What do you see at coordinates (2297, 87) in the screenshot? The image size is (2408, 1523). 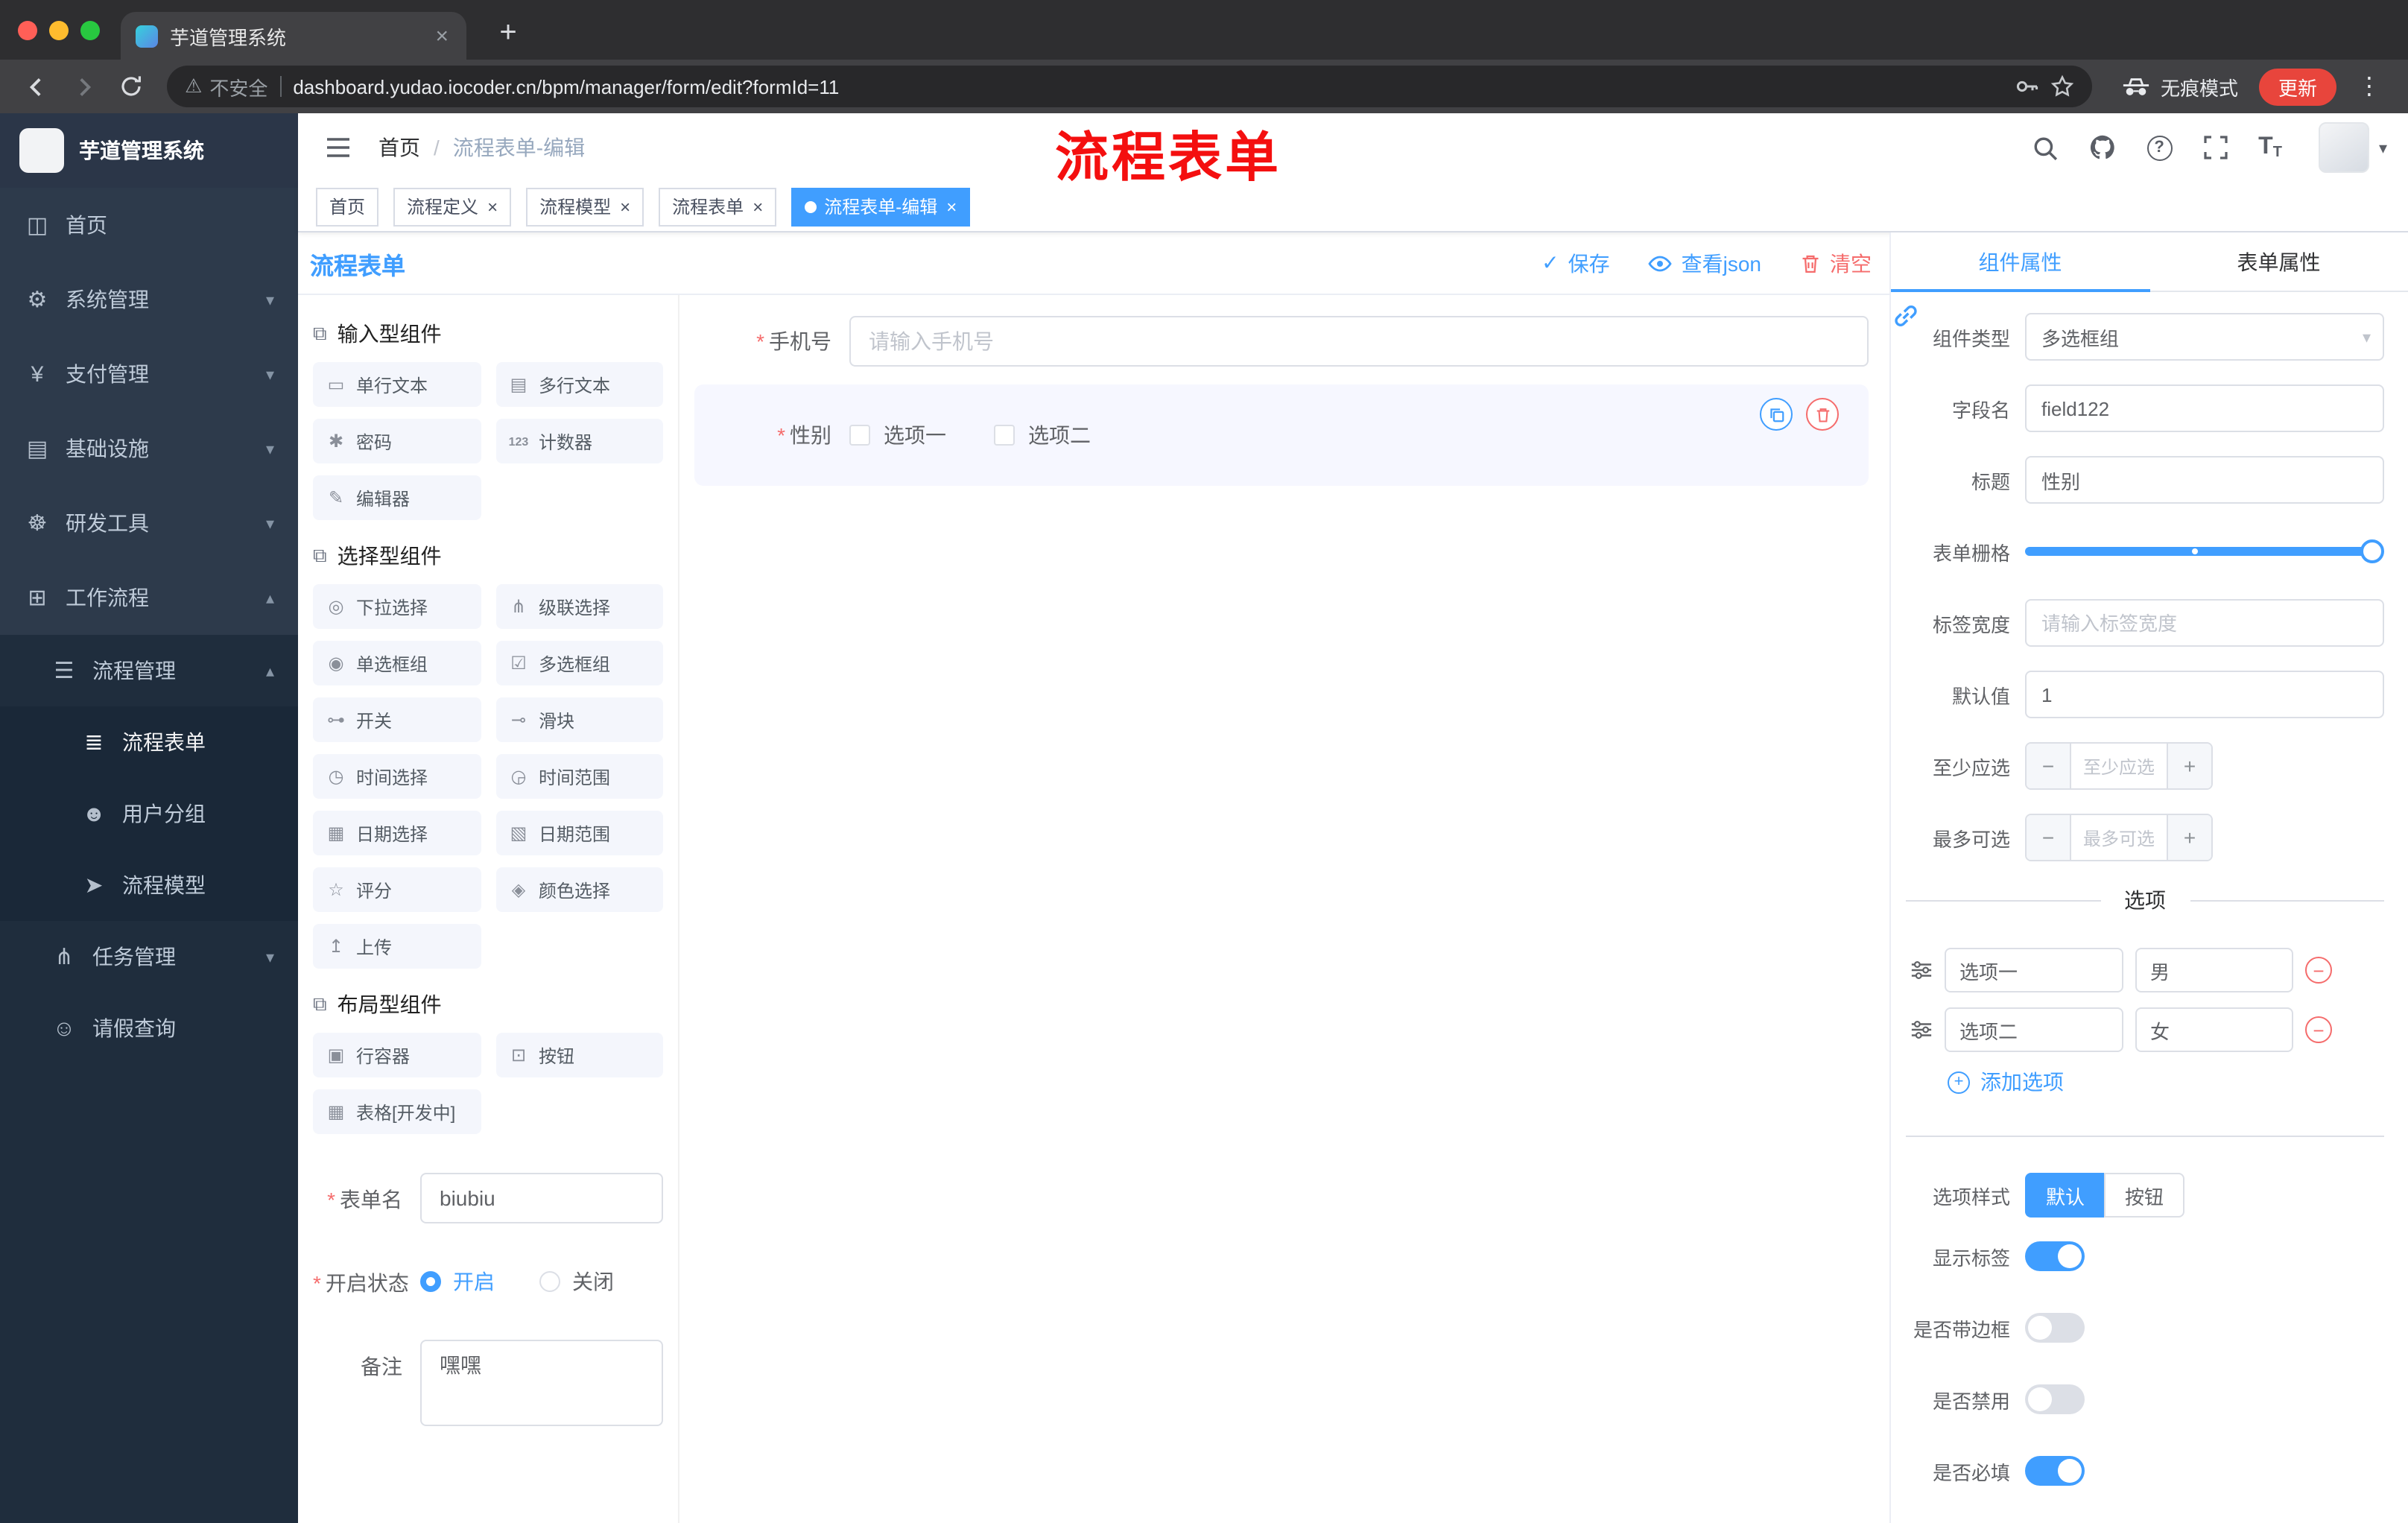 I see `update-button: 更新` at bounding box center [2297, 87].